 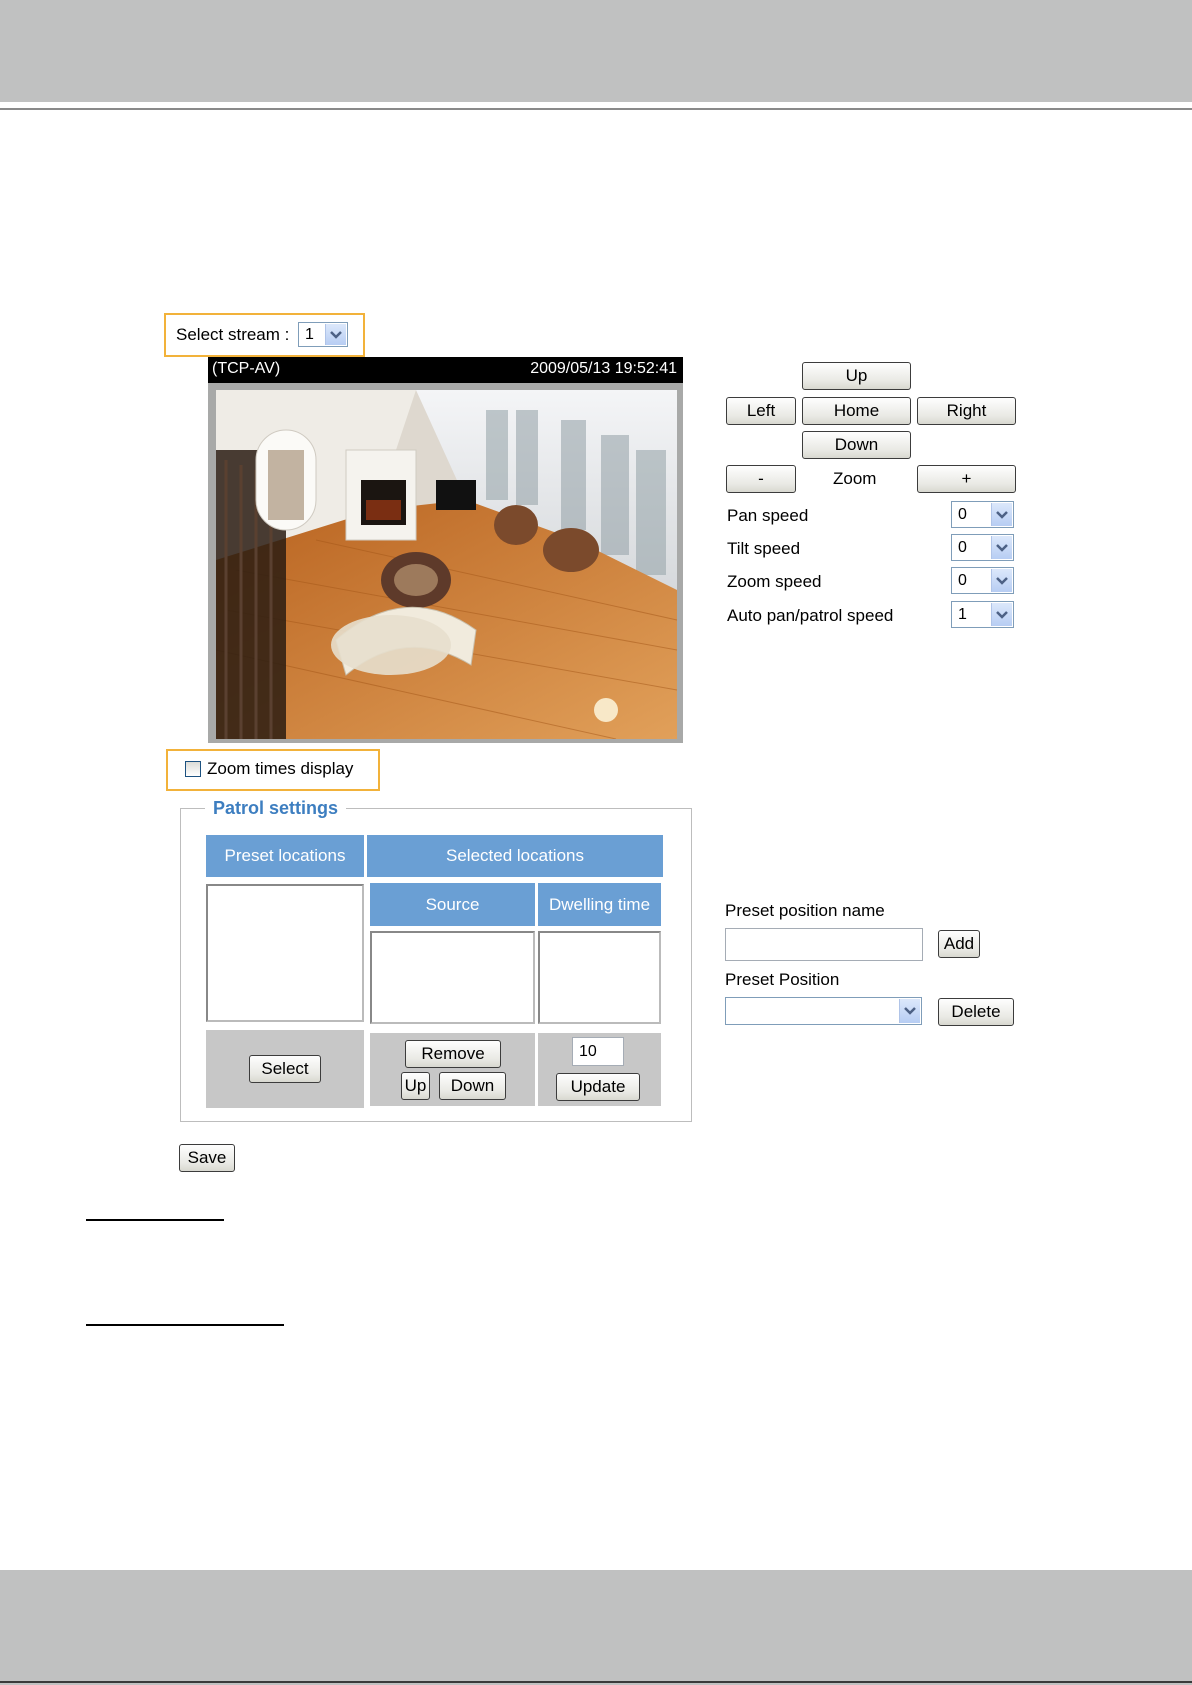 What do you see at coordinates (982, 580) in the screenshot?
I see `zoom-speed-select: 0` at bounding box center [982, 580].